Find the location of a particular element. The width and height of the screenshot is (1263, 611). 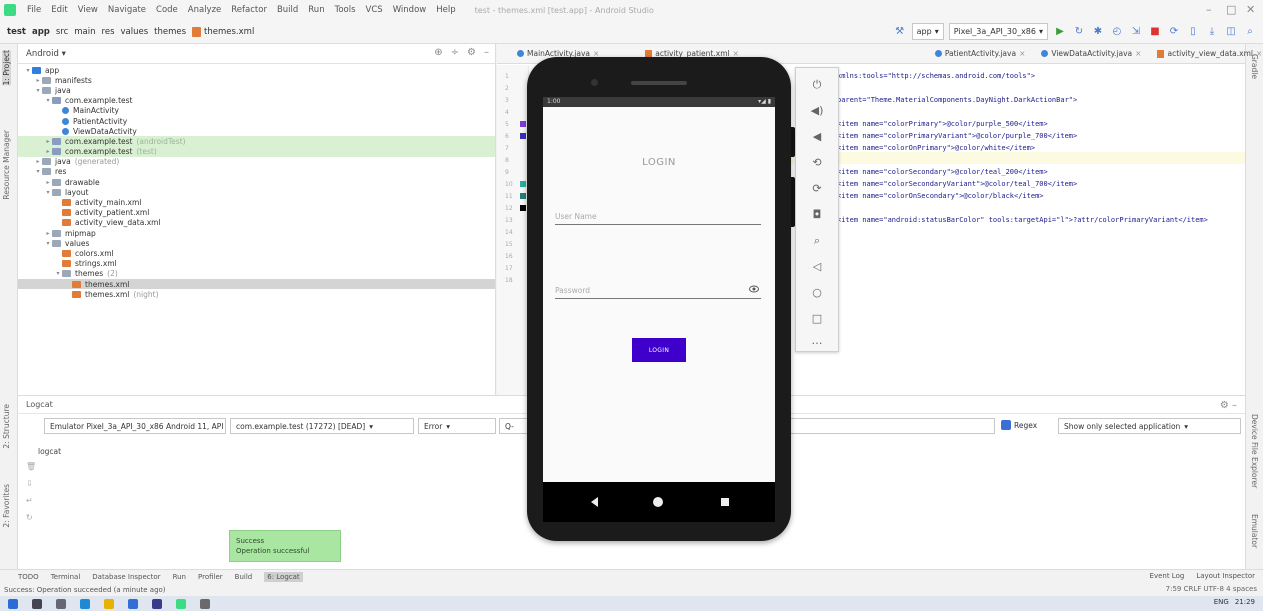

back-icon: ◁ is located at coordinates (817, 267).